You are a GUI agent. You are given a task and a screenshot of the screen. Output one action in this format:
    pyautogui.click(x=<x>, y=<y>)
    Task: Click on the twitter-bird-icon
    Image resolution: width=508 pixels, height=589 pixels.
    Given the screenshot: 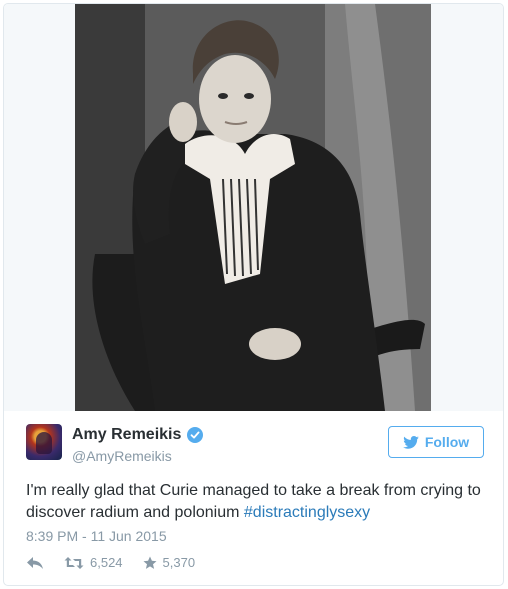 What is the action you would take?
    pyautogui.click(x=411, y=442)
    